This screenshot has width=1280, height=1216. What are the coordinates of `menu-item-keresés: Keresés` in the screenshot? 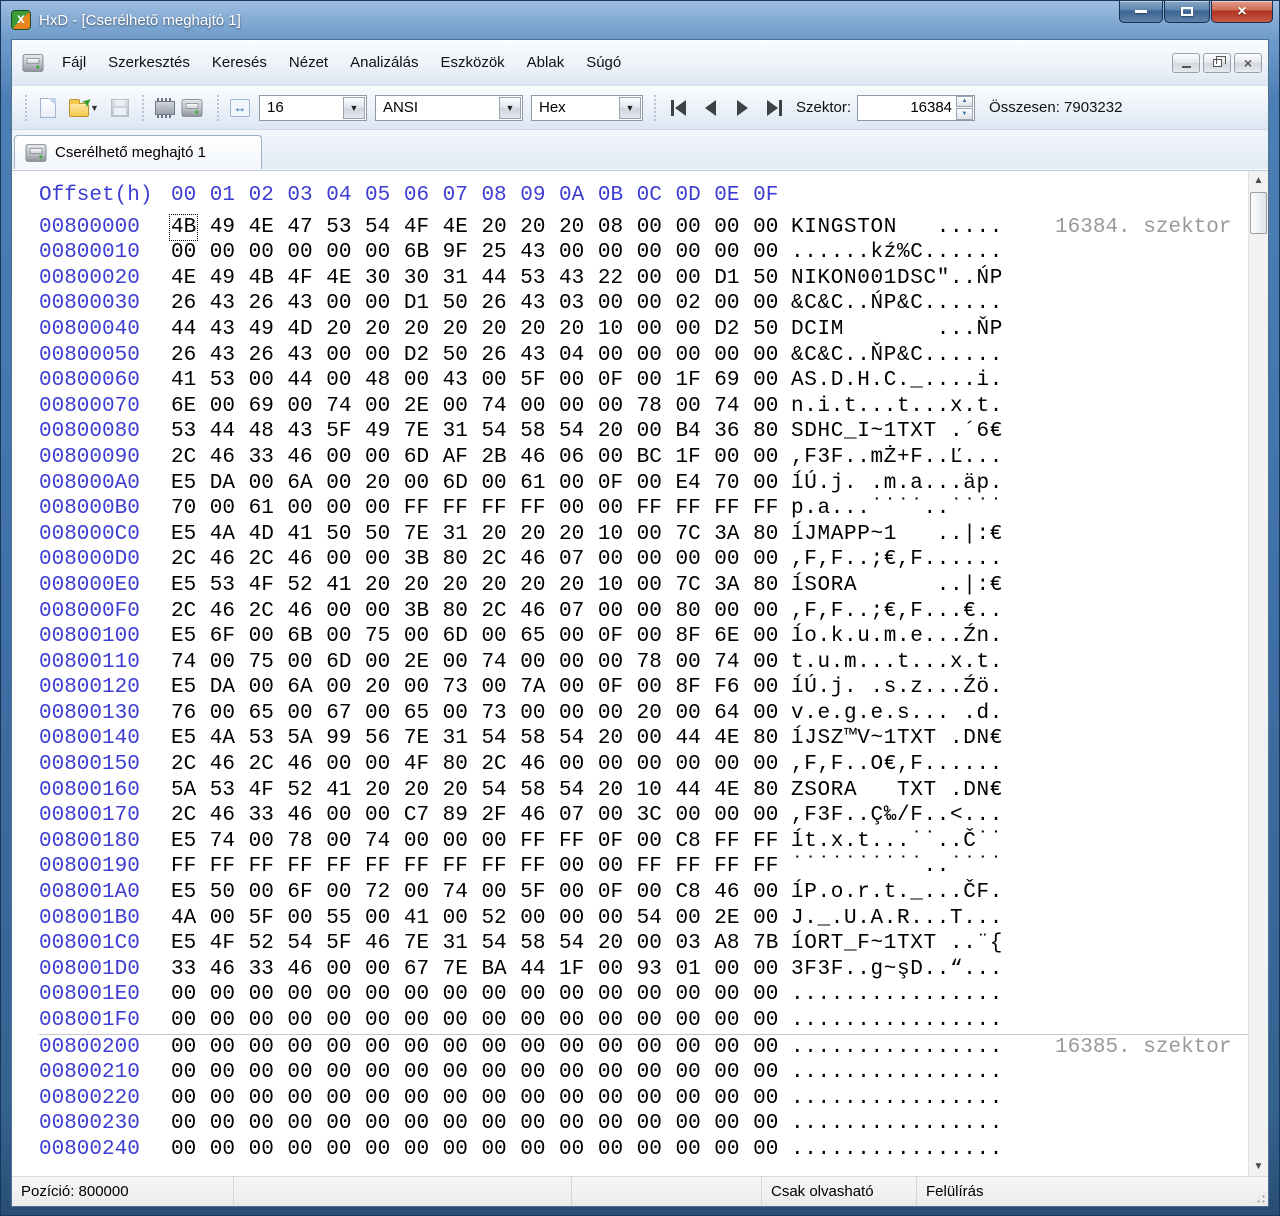 It's located at (239, 62).